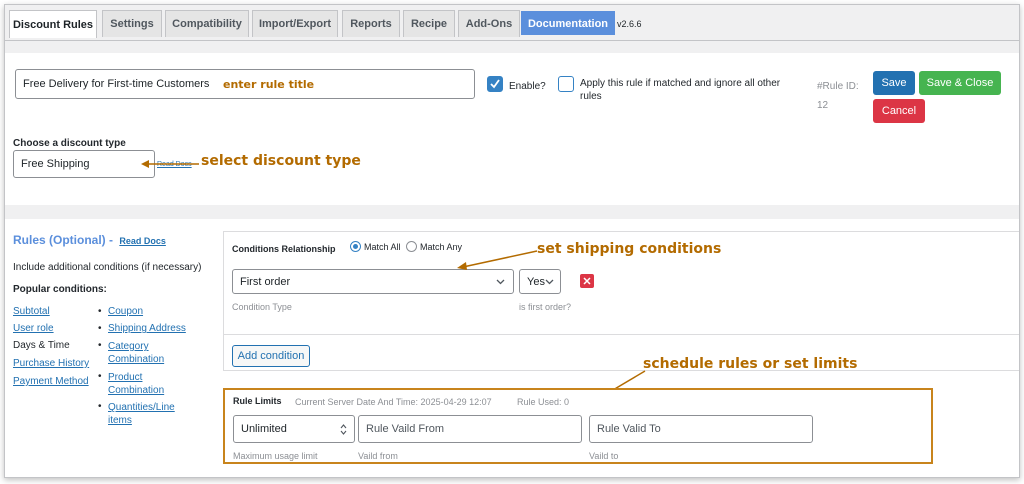  Describe the element at coordinates (264, 429) in the screenshot. I see `usage-limit-value: Unlimited` at that location.